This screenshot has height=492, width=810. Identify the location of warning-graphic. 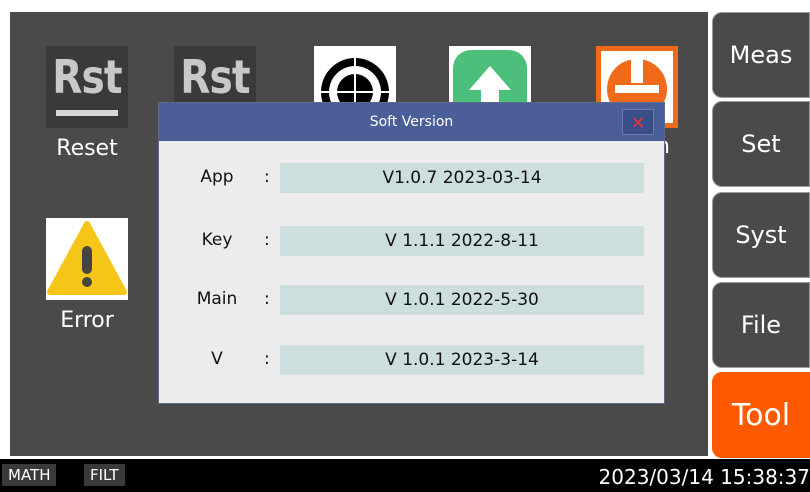
(87, 258).